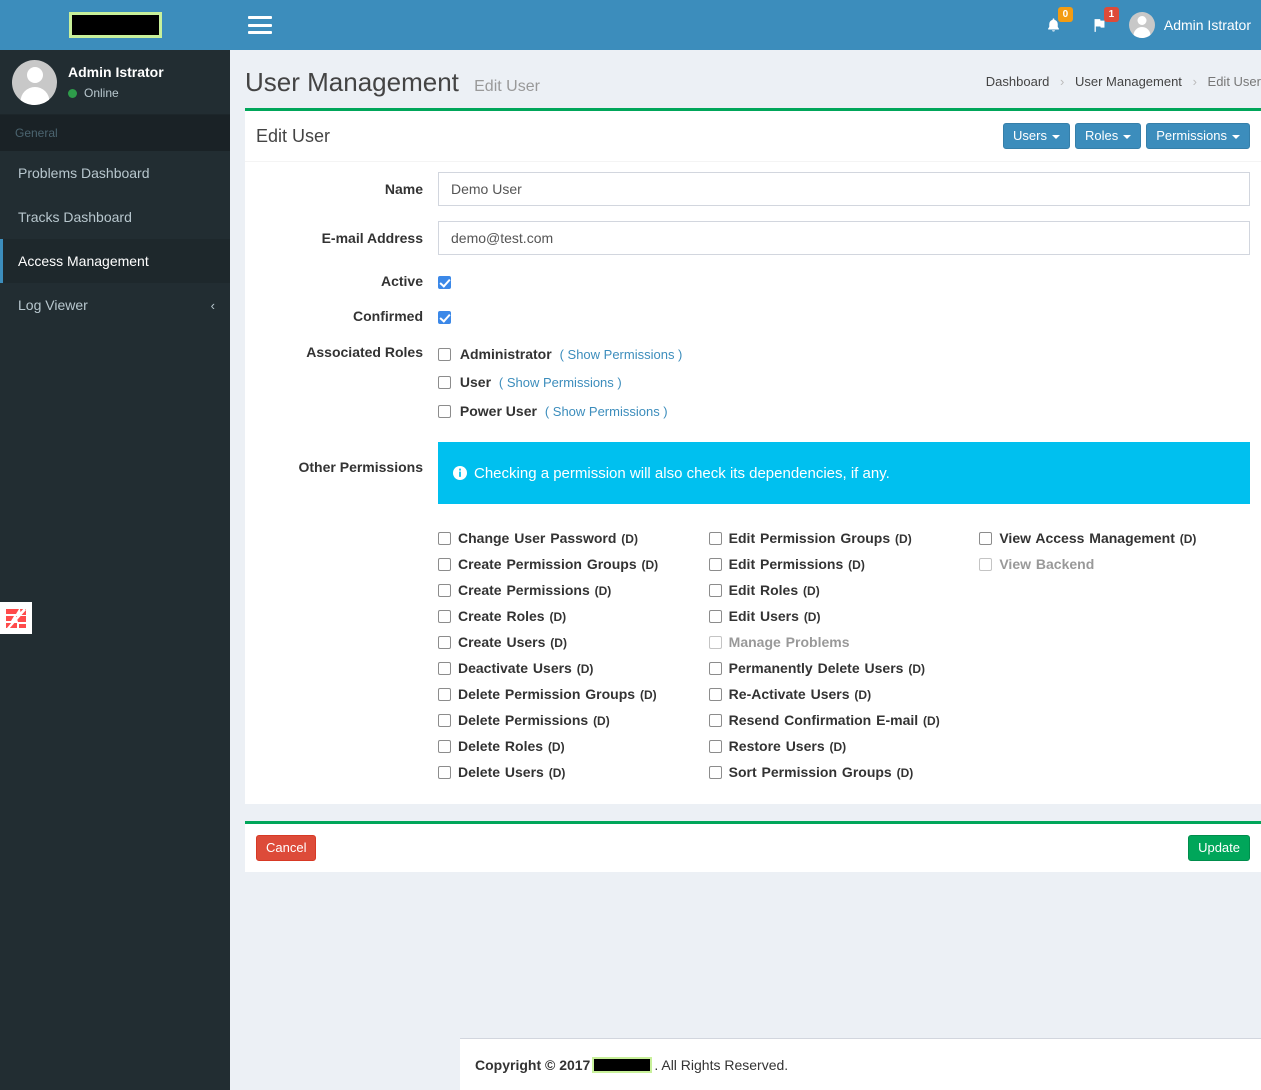 Image resolution: width=1261 pixels, height=1090 pixels. Describe the element at coordinates (286, 848) in the screenshot. I see `cancel-button: Cancel` at that location.